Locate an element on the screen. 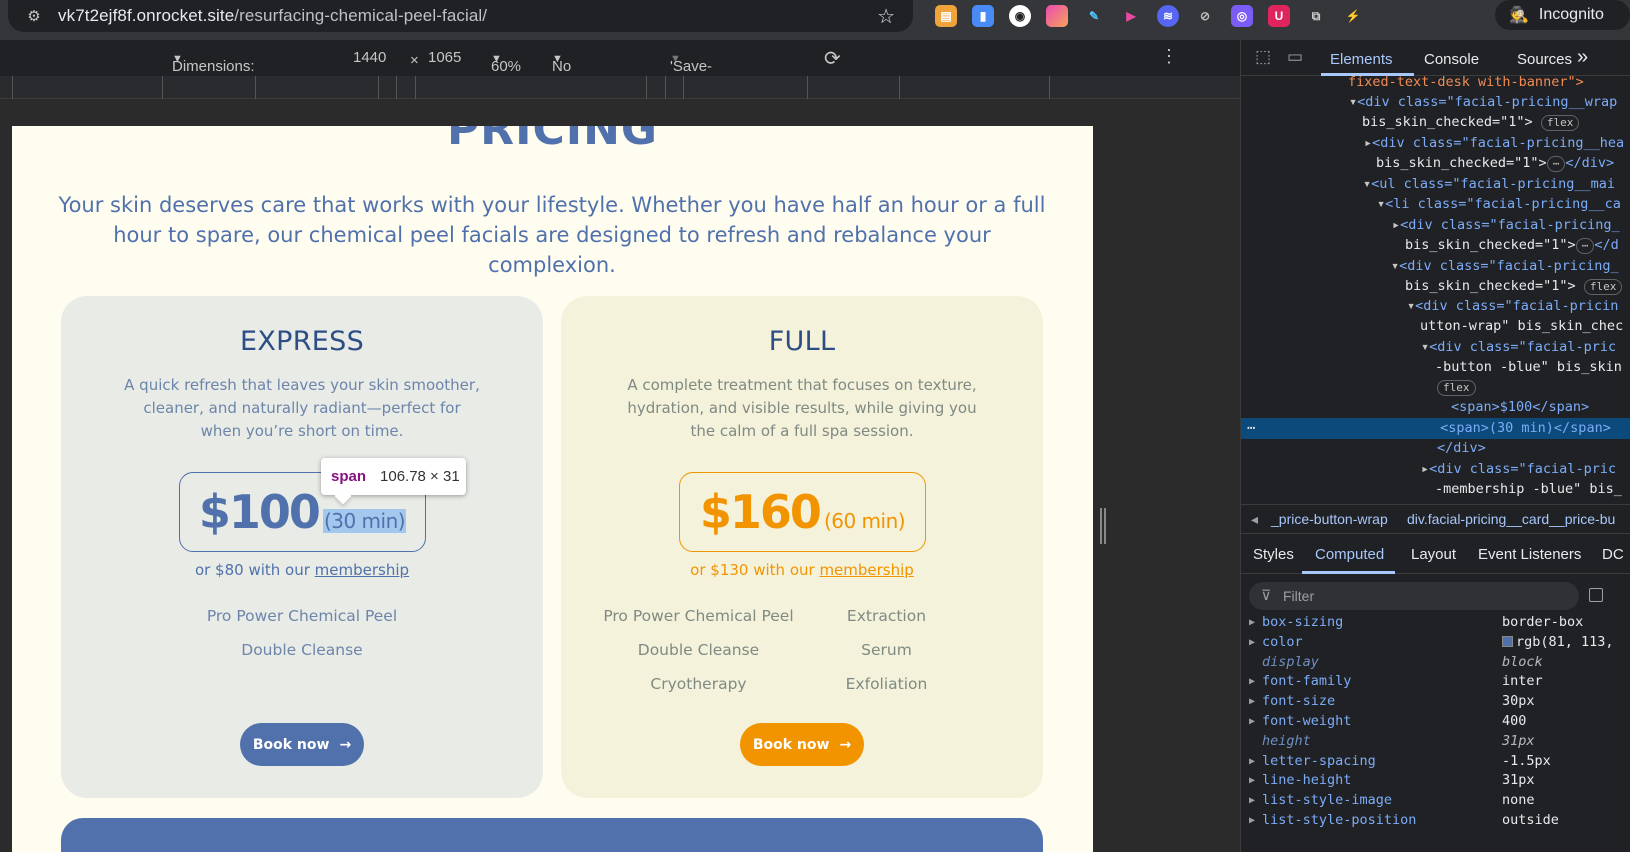 This screenshot has width=1630, height=852. more-tabs-icon: » is located at coordinates (1582, 57).